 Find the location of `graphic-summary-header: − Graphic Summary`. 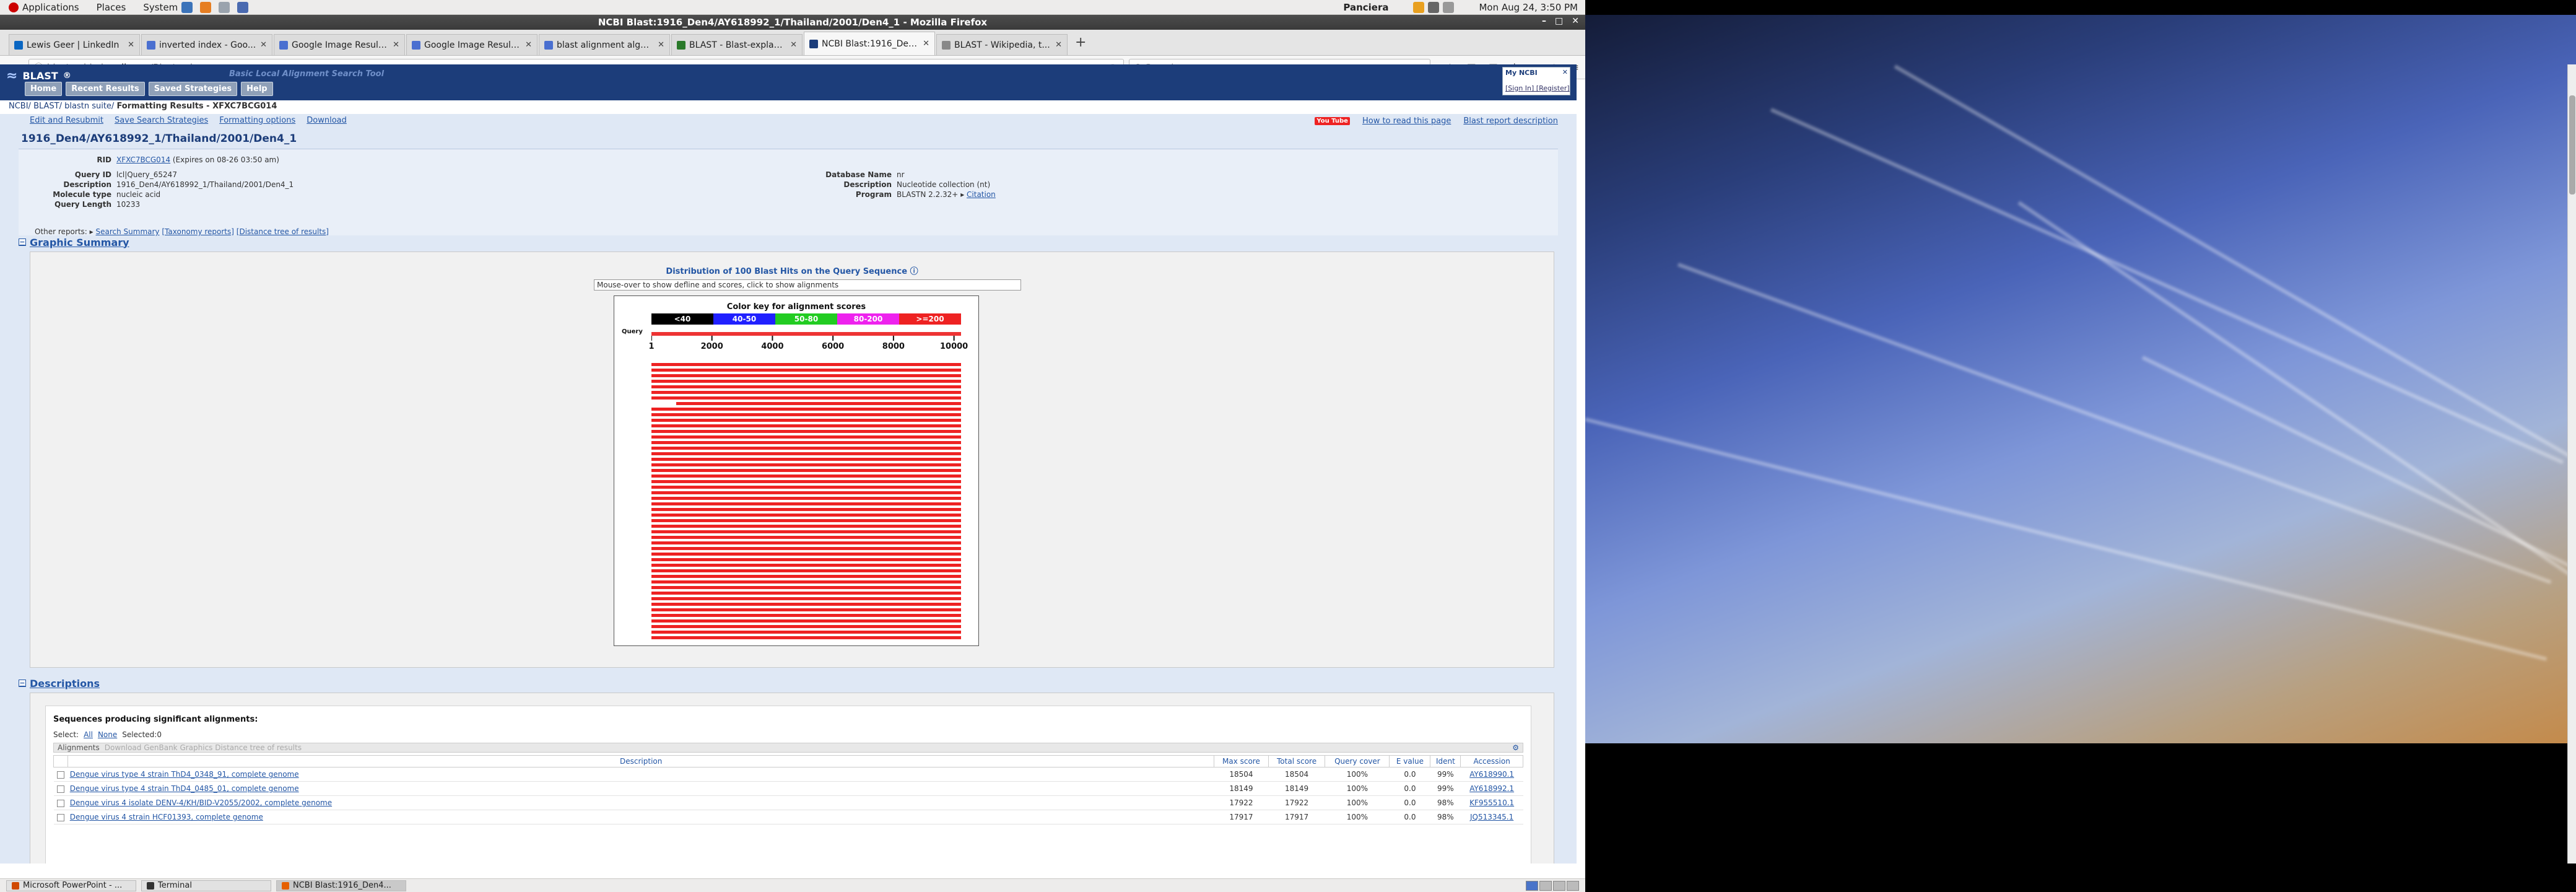

graphic-summary-header: − Graphic Summary is located at coordinates (788, 242).